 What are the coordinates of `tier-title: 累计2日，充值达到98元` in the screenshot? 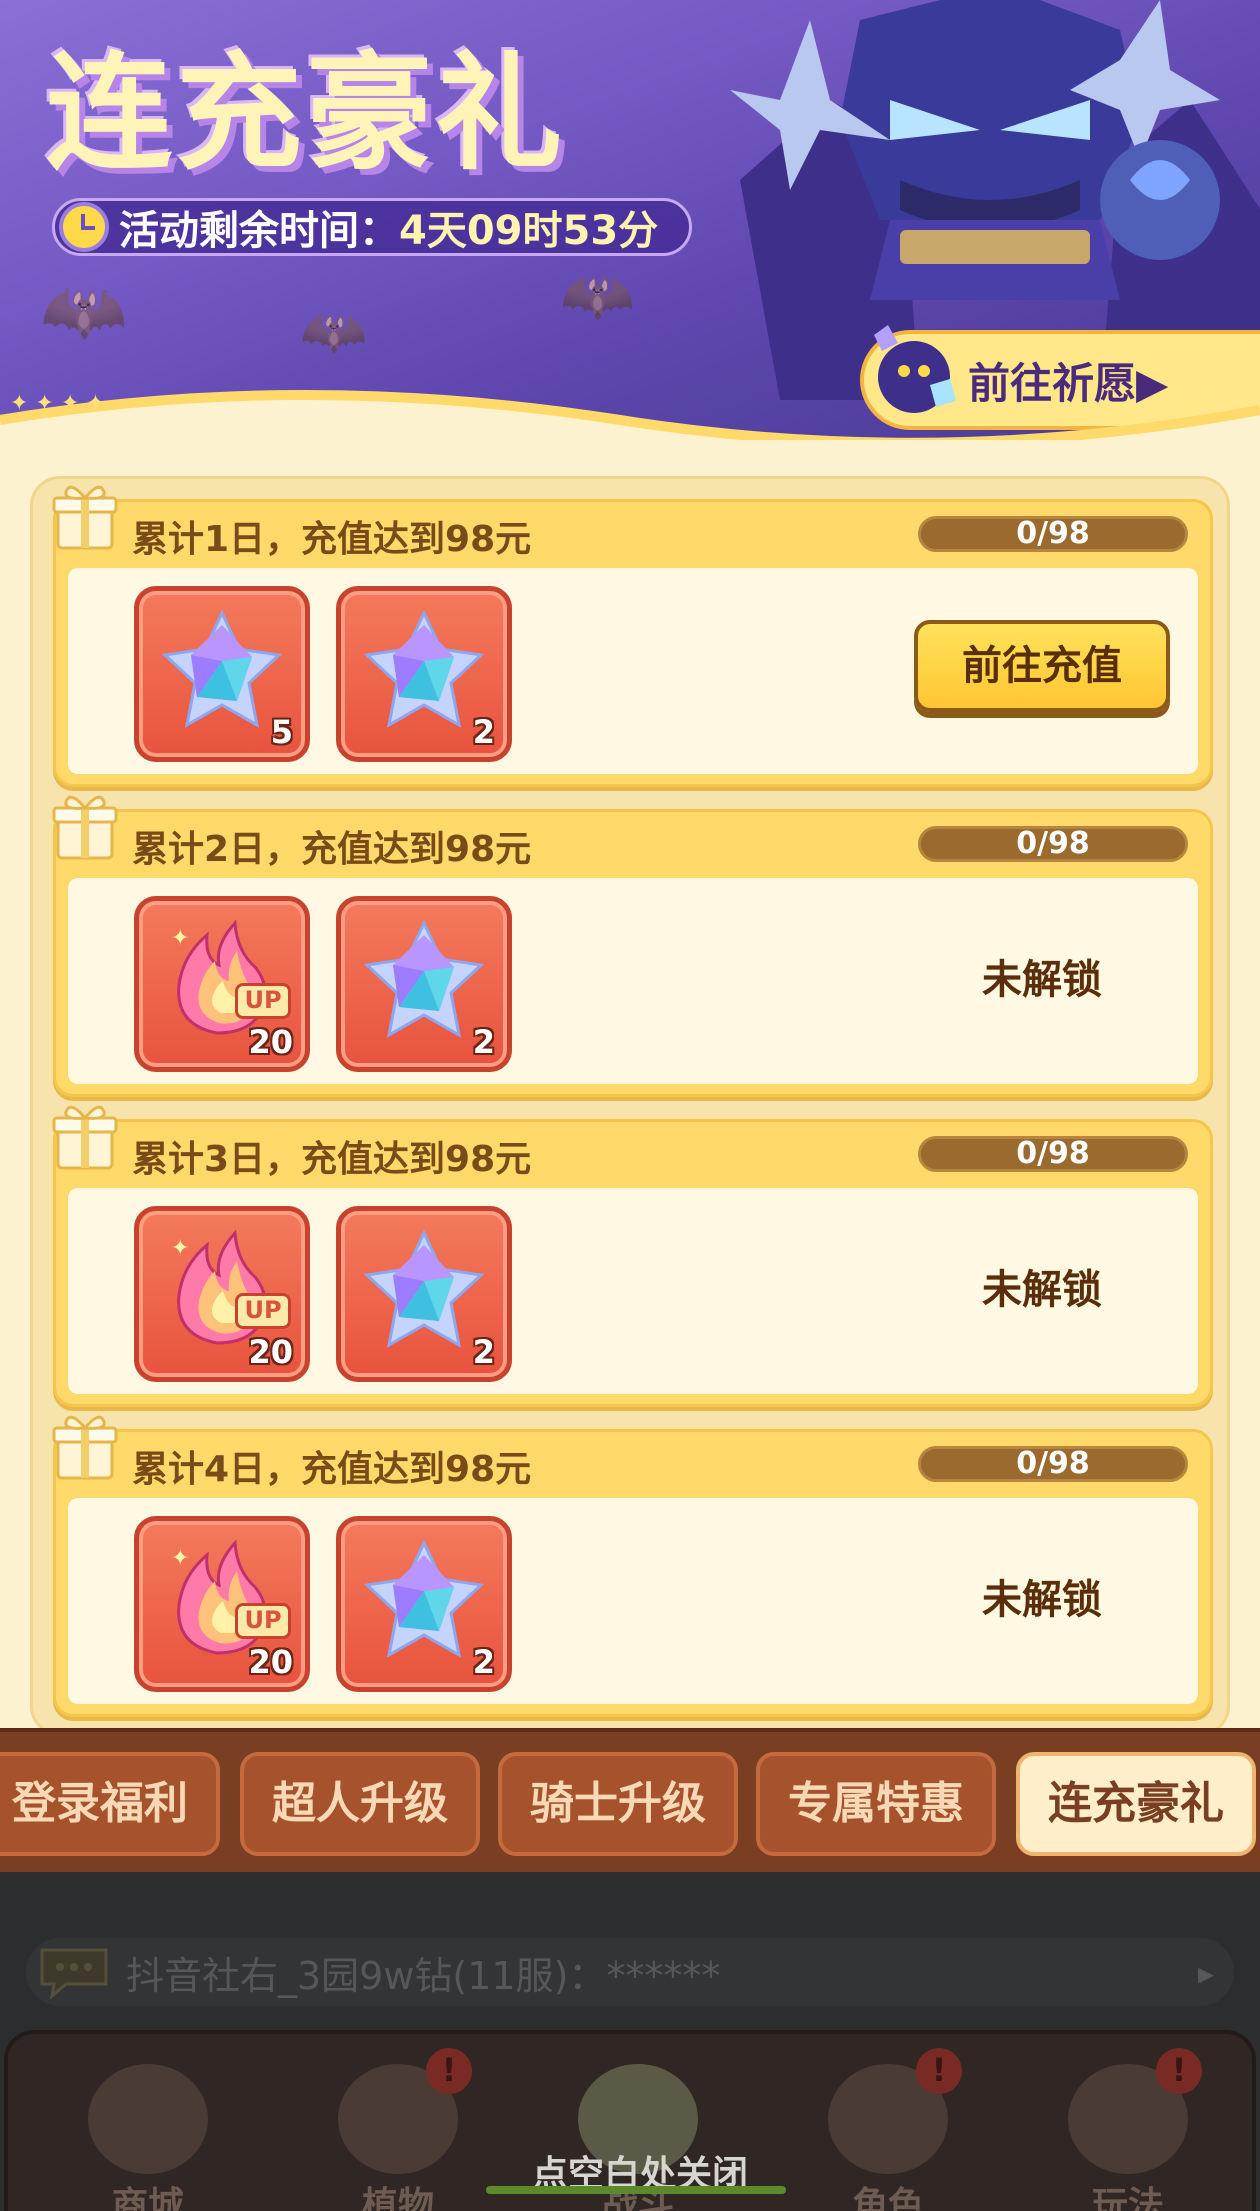 It's located at (332, 849).